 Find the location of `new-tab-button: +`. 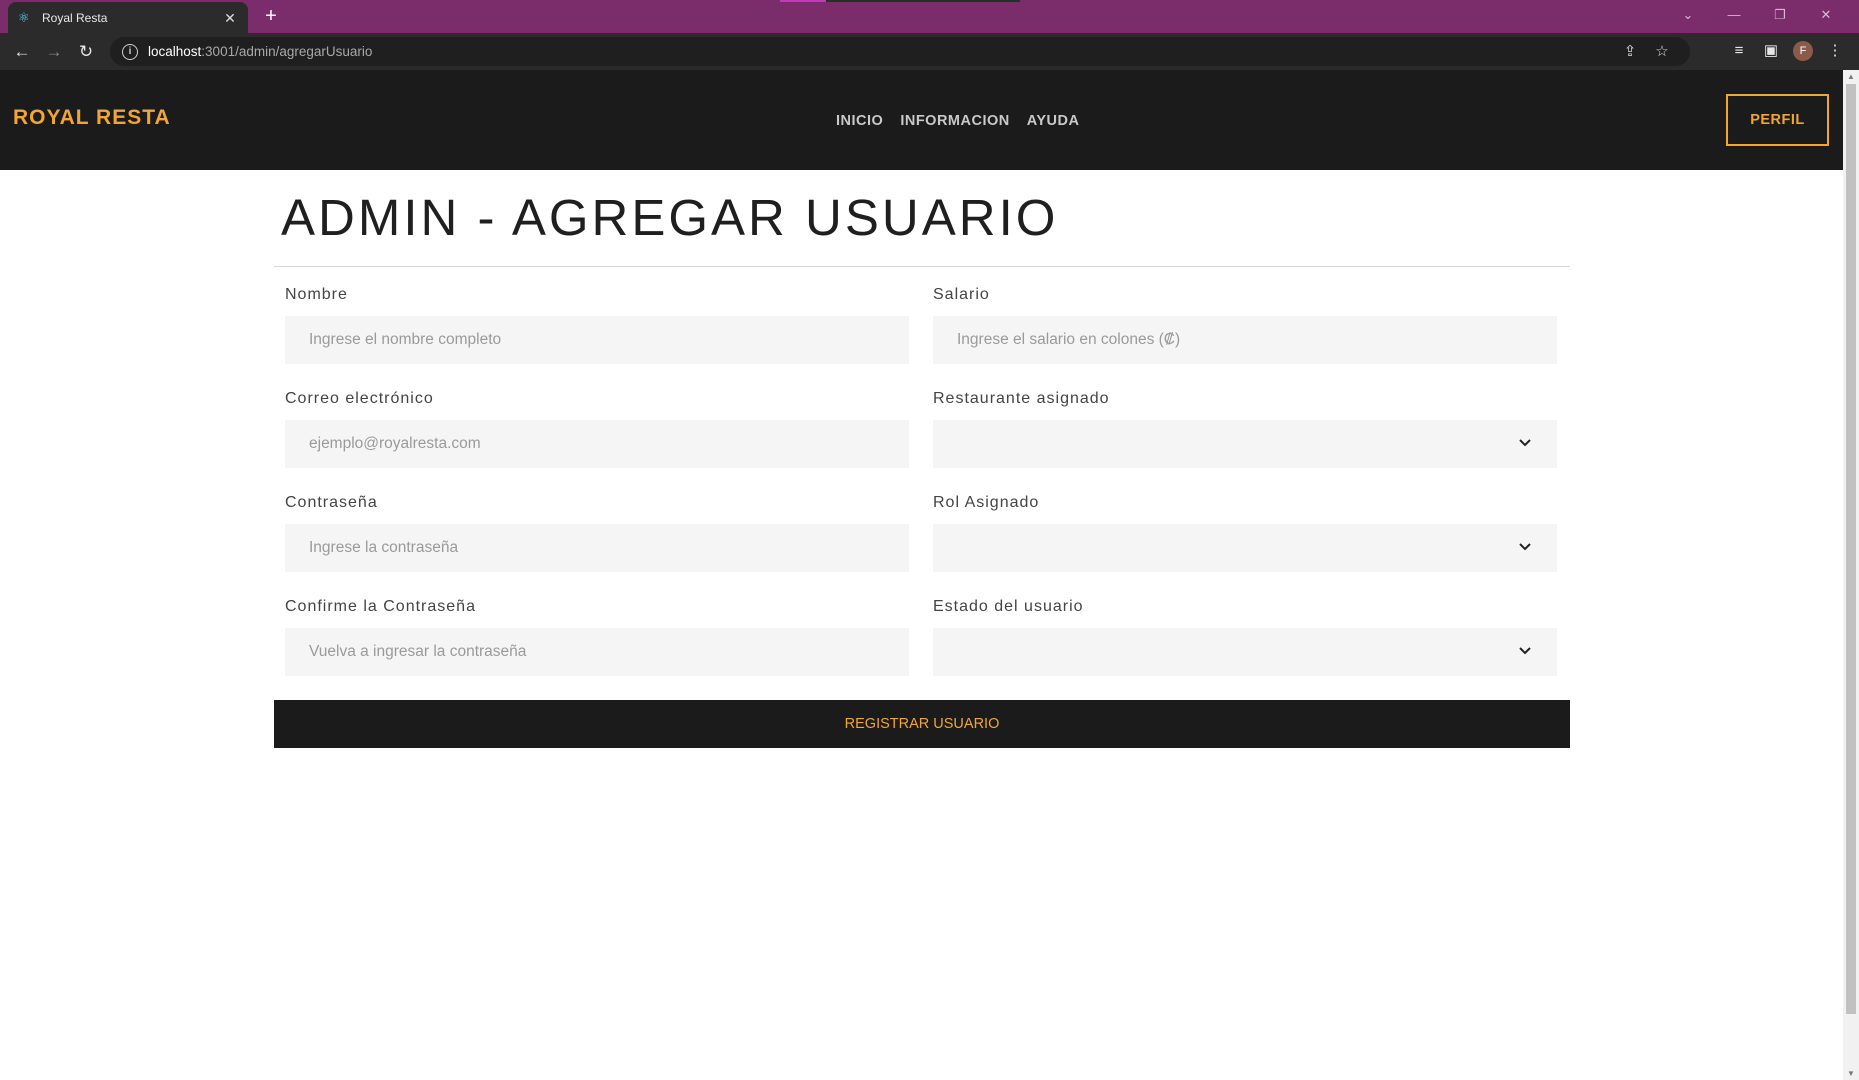

new-tab-button: + is located at coordinates (271, 16).